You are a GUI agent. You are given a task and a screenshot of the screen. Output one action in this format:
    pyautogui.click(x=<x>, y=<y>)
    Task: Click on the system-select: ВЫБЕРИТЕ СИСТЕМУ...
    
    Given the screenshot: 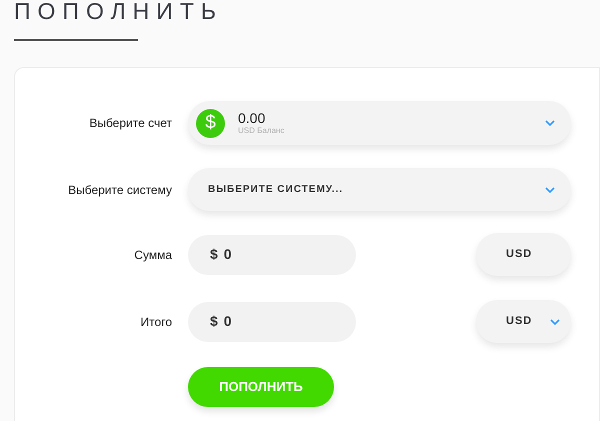 What is the action you would take?
    pyautogui.click(x=379, y=189)
    